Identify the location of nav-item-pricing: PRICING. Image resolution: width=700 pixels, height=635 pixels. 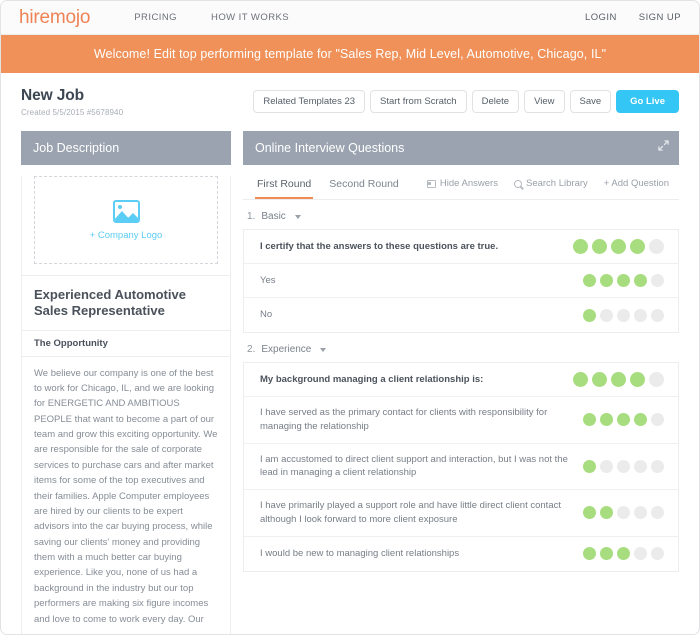
(155, 17).